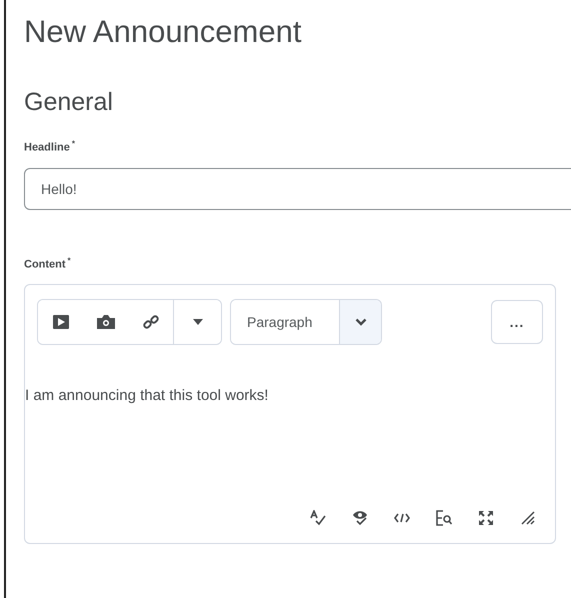 The image size is (571, 598). I want to click on eye-check-icon, so click(360, 518).